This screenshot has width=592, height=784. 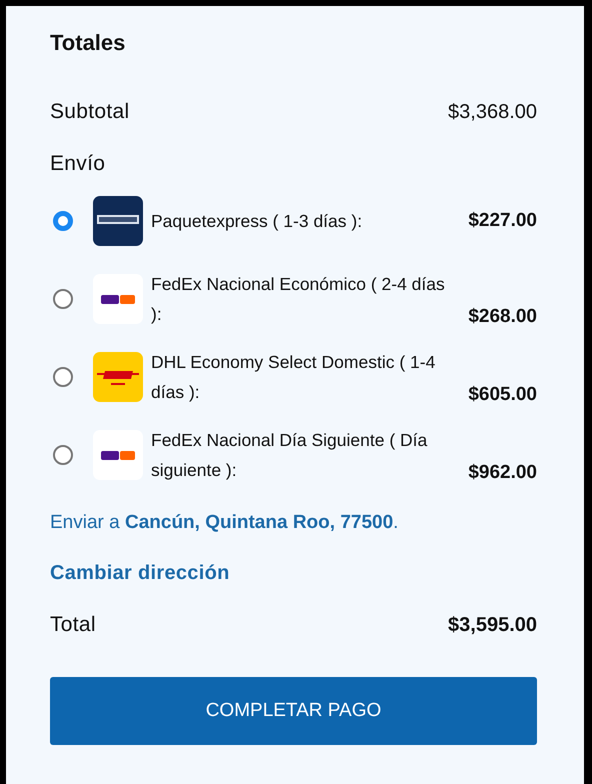 What do you see at coordinates (502, 317) in the screenshot?
I see `shipping-price: $268.00` at bounding box center [502, 317].